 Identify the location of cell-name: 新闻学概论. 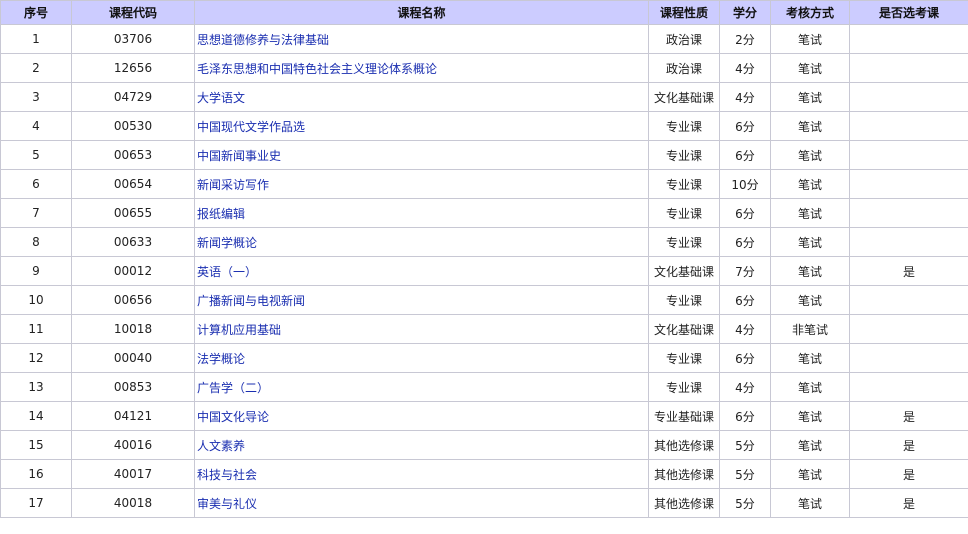
(421, 242).